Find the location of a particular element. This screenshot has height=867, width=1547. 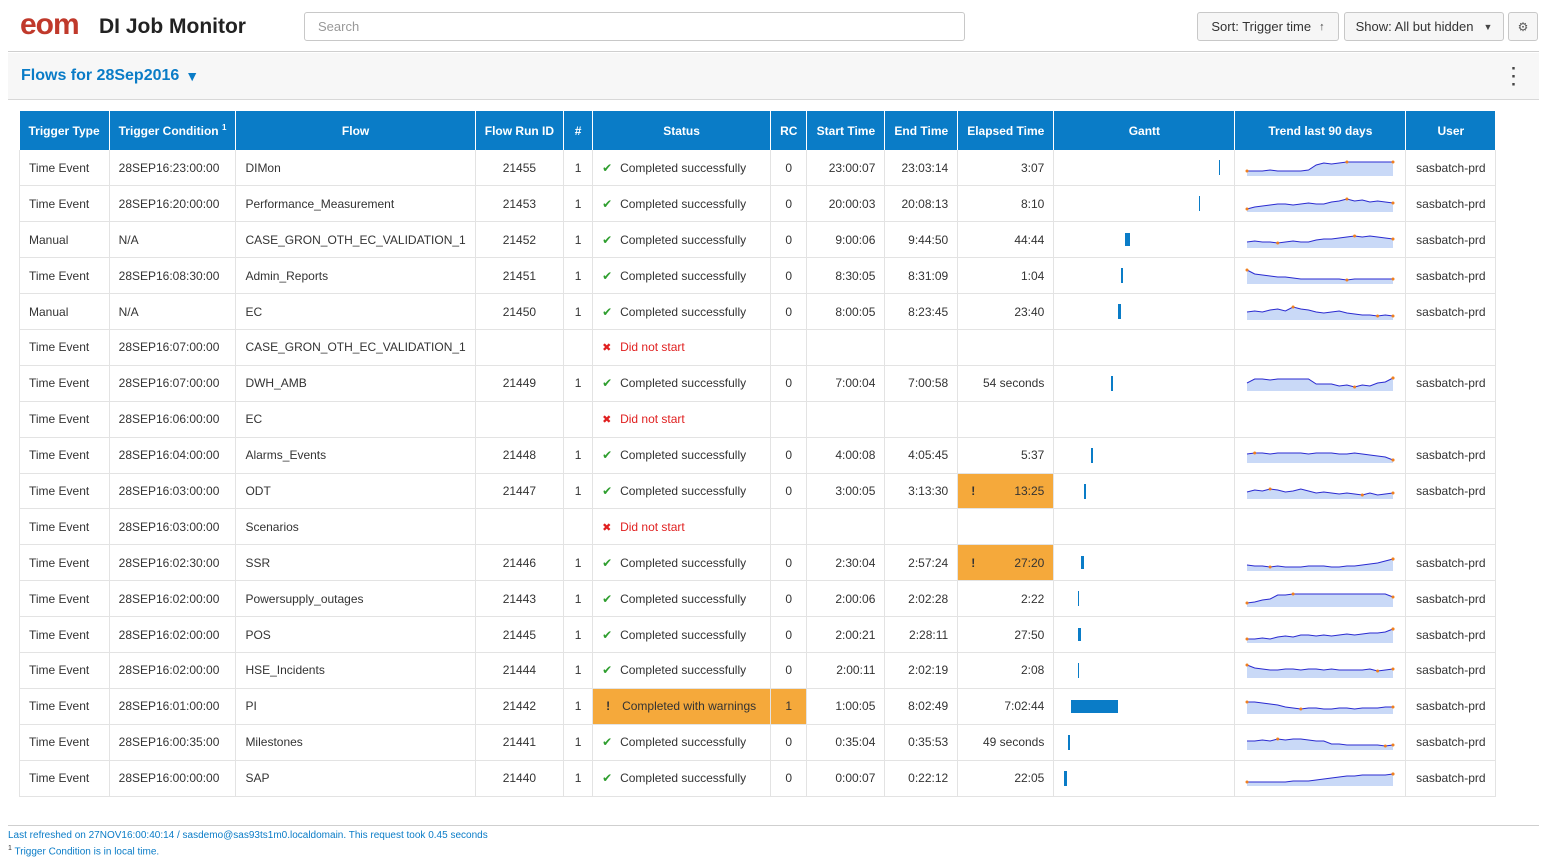

kebab-icon: · · · is located at coordinates (1514, 76).